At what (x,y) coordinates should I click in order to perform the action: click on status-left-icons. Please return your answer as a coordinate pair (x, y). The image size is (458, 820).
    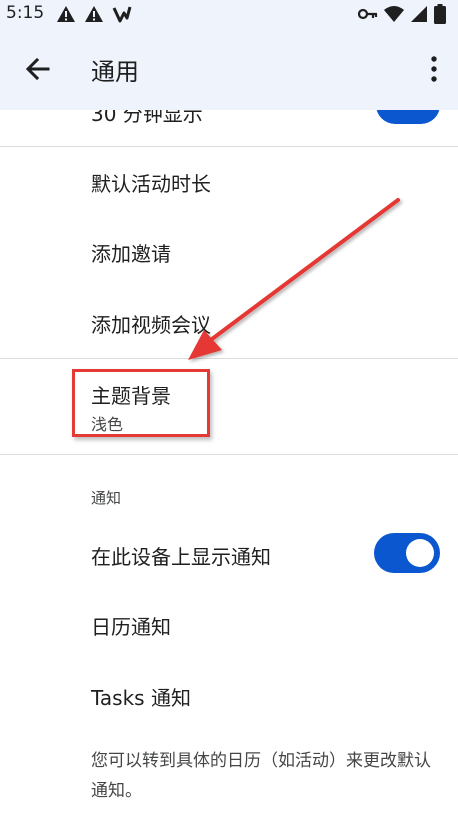
    Looking at the image, I should click on (94, 14).